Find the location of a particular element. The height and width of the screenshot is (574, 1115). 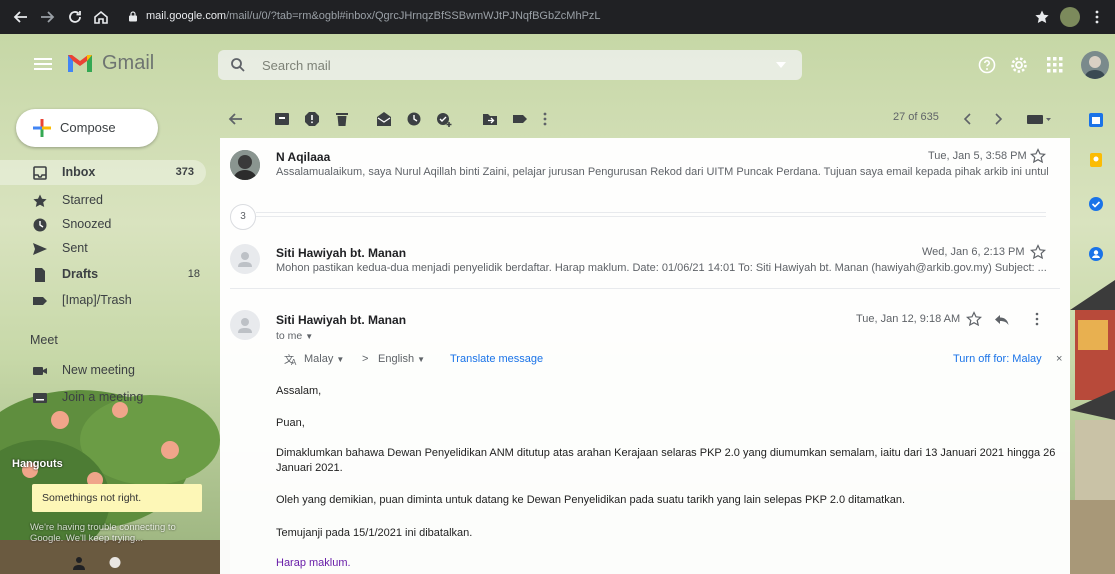

recipient-dropdown: to me ▼ is located at coordinates (294, 336).